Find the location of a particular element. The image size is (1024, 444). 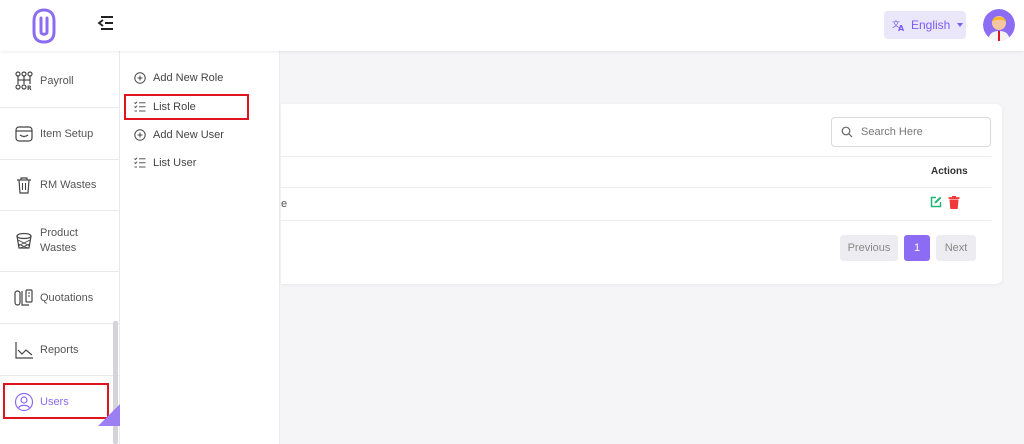

user-avatar is located at coordinates (999, 25).